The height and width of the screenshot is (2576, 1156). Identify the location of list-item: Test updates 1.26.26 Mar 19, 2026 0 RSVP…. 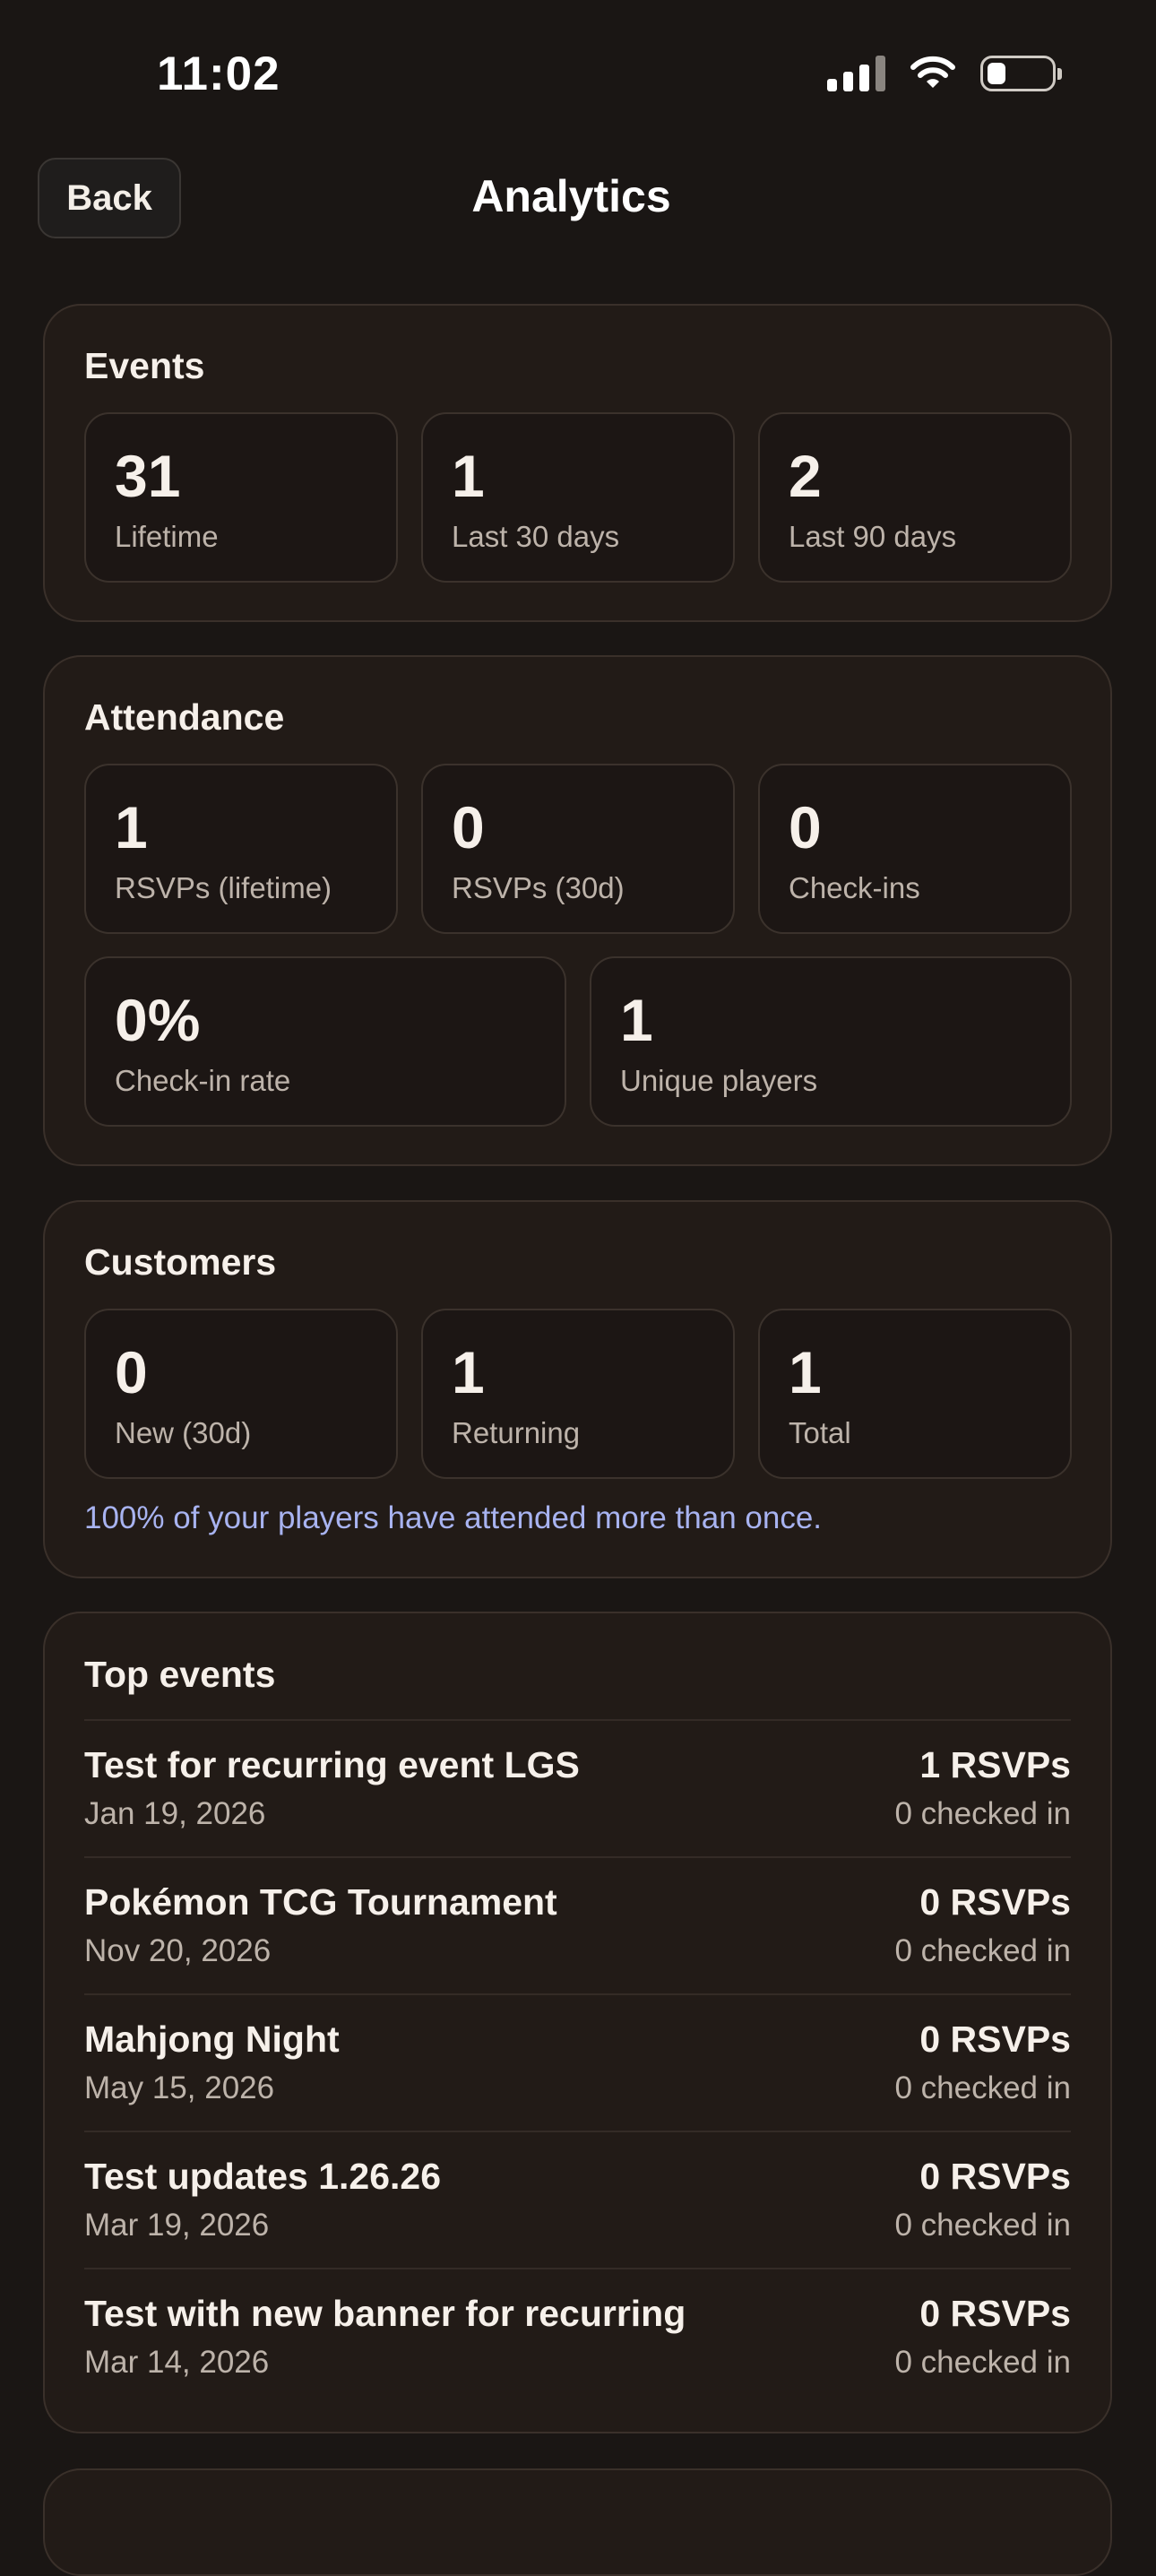
(578, 2199).